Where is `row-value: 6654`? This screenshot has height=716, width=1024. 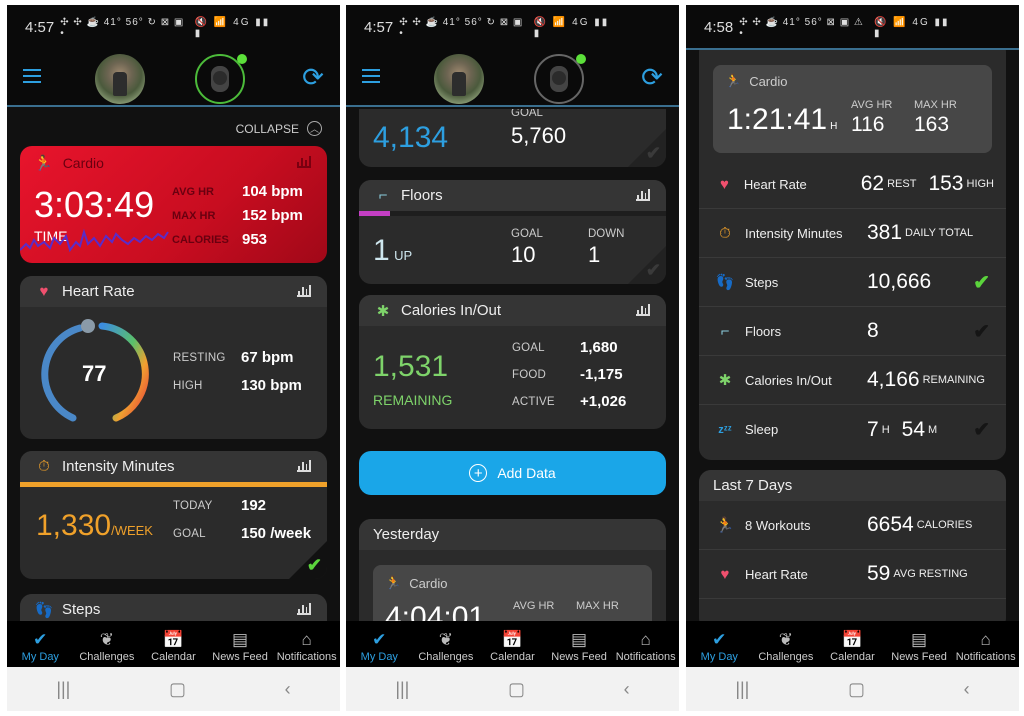
row-value: 6654 is located at coordinates (890, 524).